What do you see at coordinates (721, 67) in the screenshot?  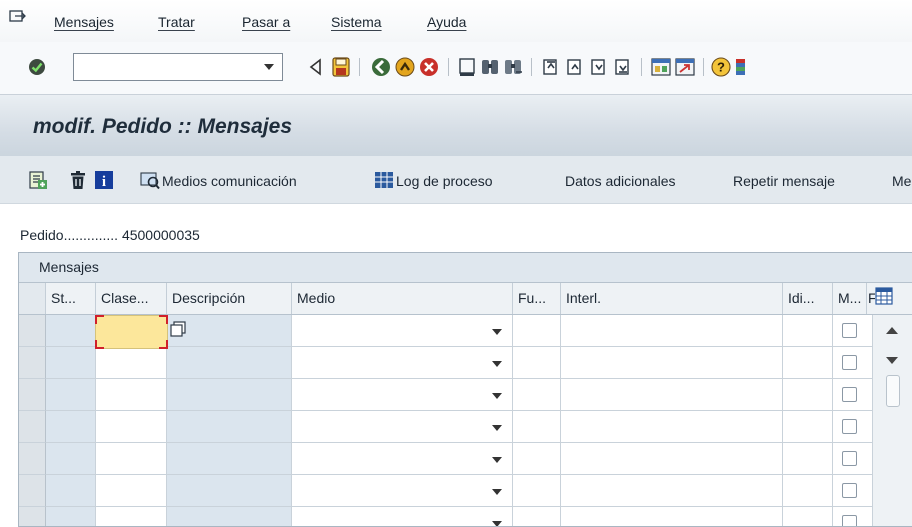 I see `help-icon: ?` at bounding box center [721, 67].